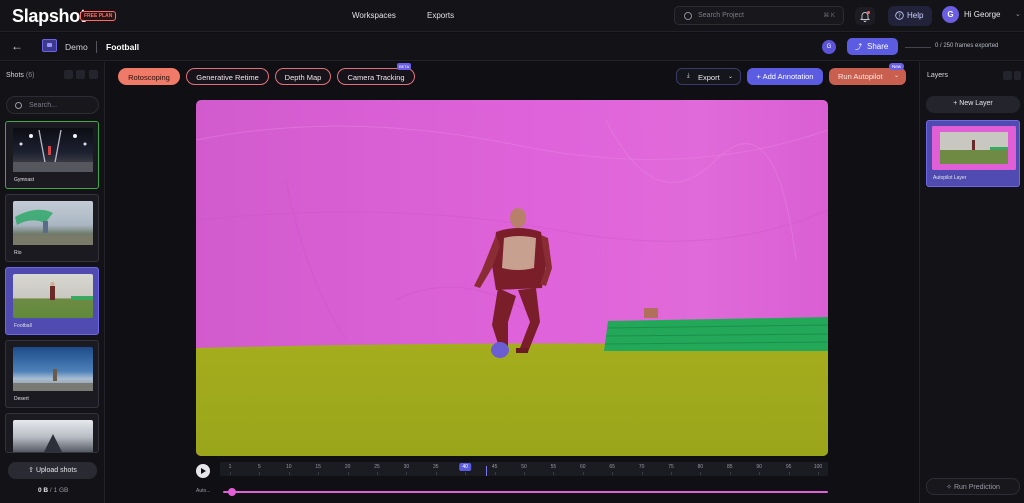  Describe the element at coordinates (721, 15) in the screenshot. I see `search-placeholder: Search Project` at that location.